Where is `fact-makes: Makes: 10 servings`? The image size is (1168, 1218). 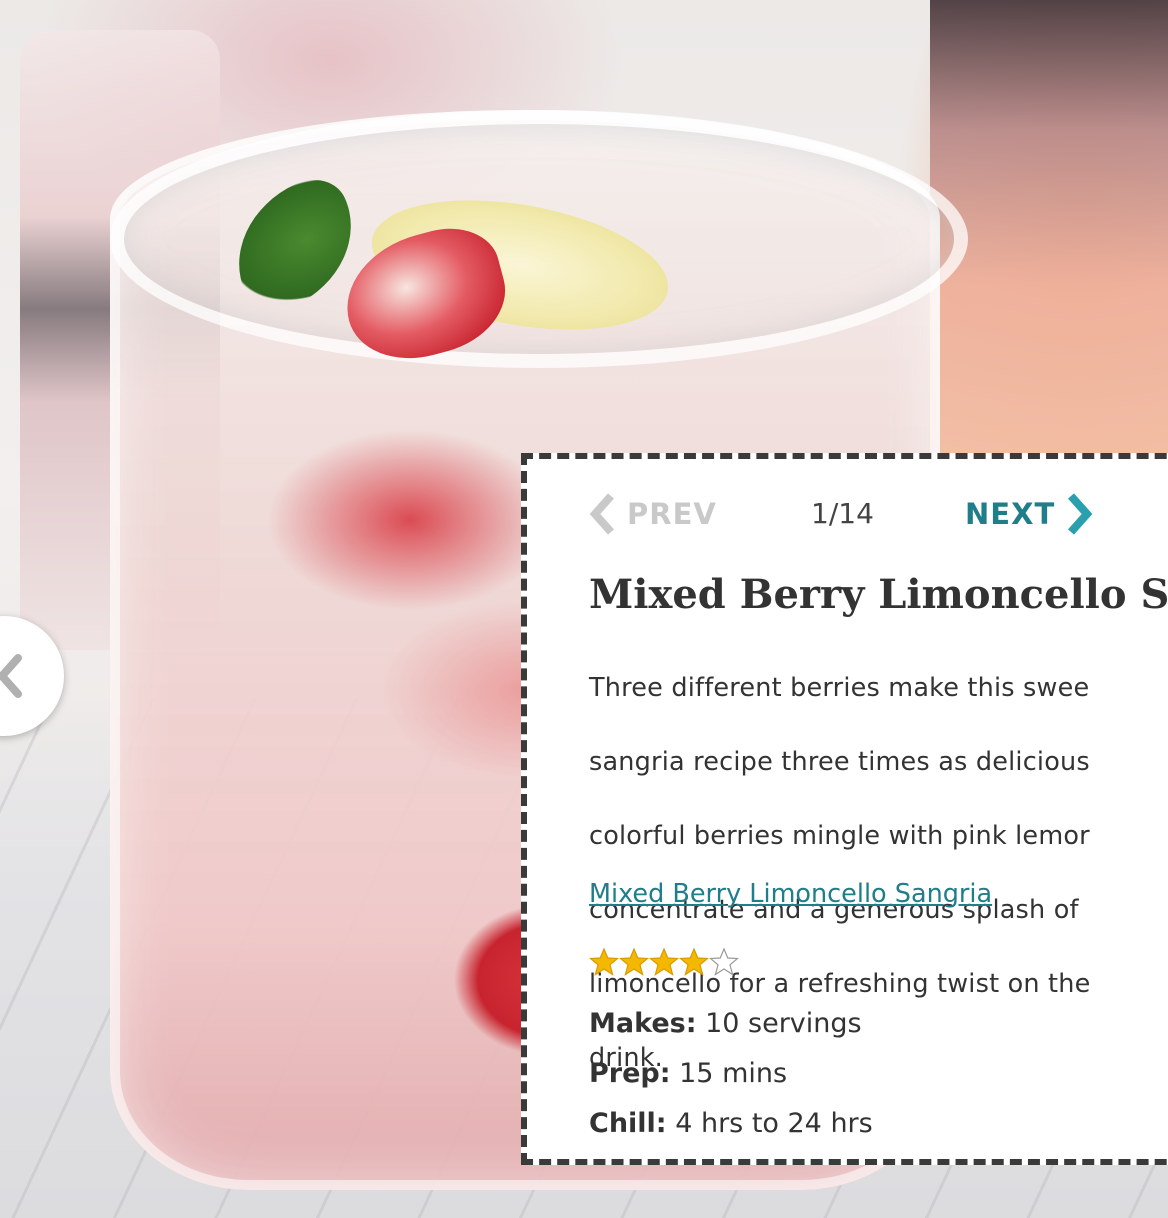
fact-makes: Makes: 10 servings is located at coordinates (731, 1024).